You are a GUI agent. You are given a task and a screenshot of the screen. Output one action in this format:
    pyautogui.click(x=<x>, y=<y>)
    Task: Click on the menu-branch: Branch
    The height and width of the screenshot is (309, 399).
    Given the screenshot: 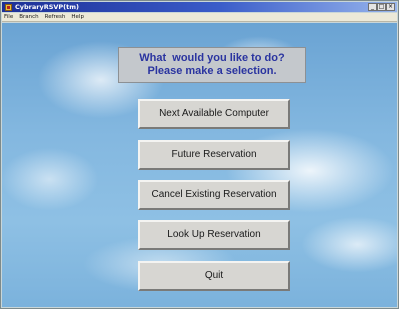 What is the action you would take?
    pyautogui.click(x=28, y=17)
    